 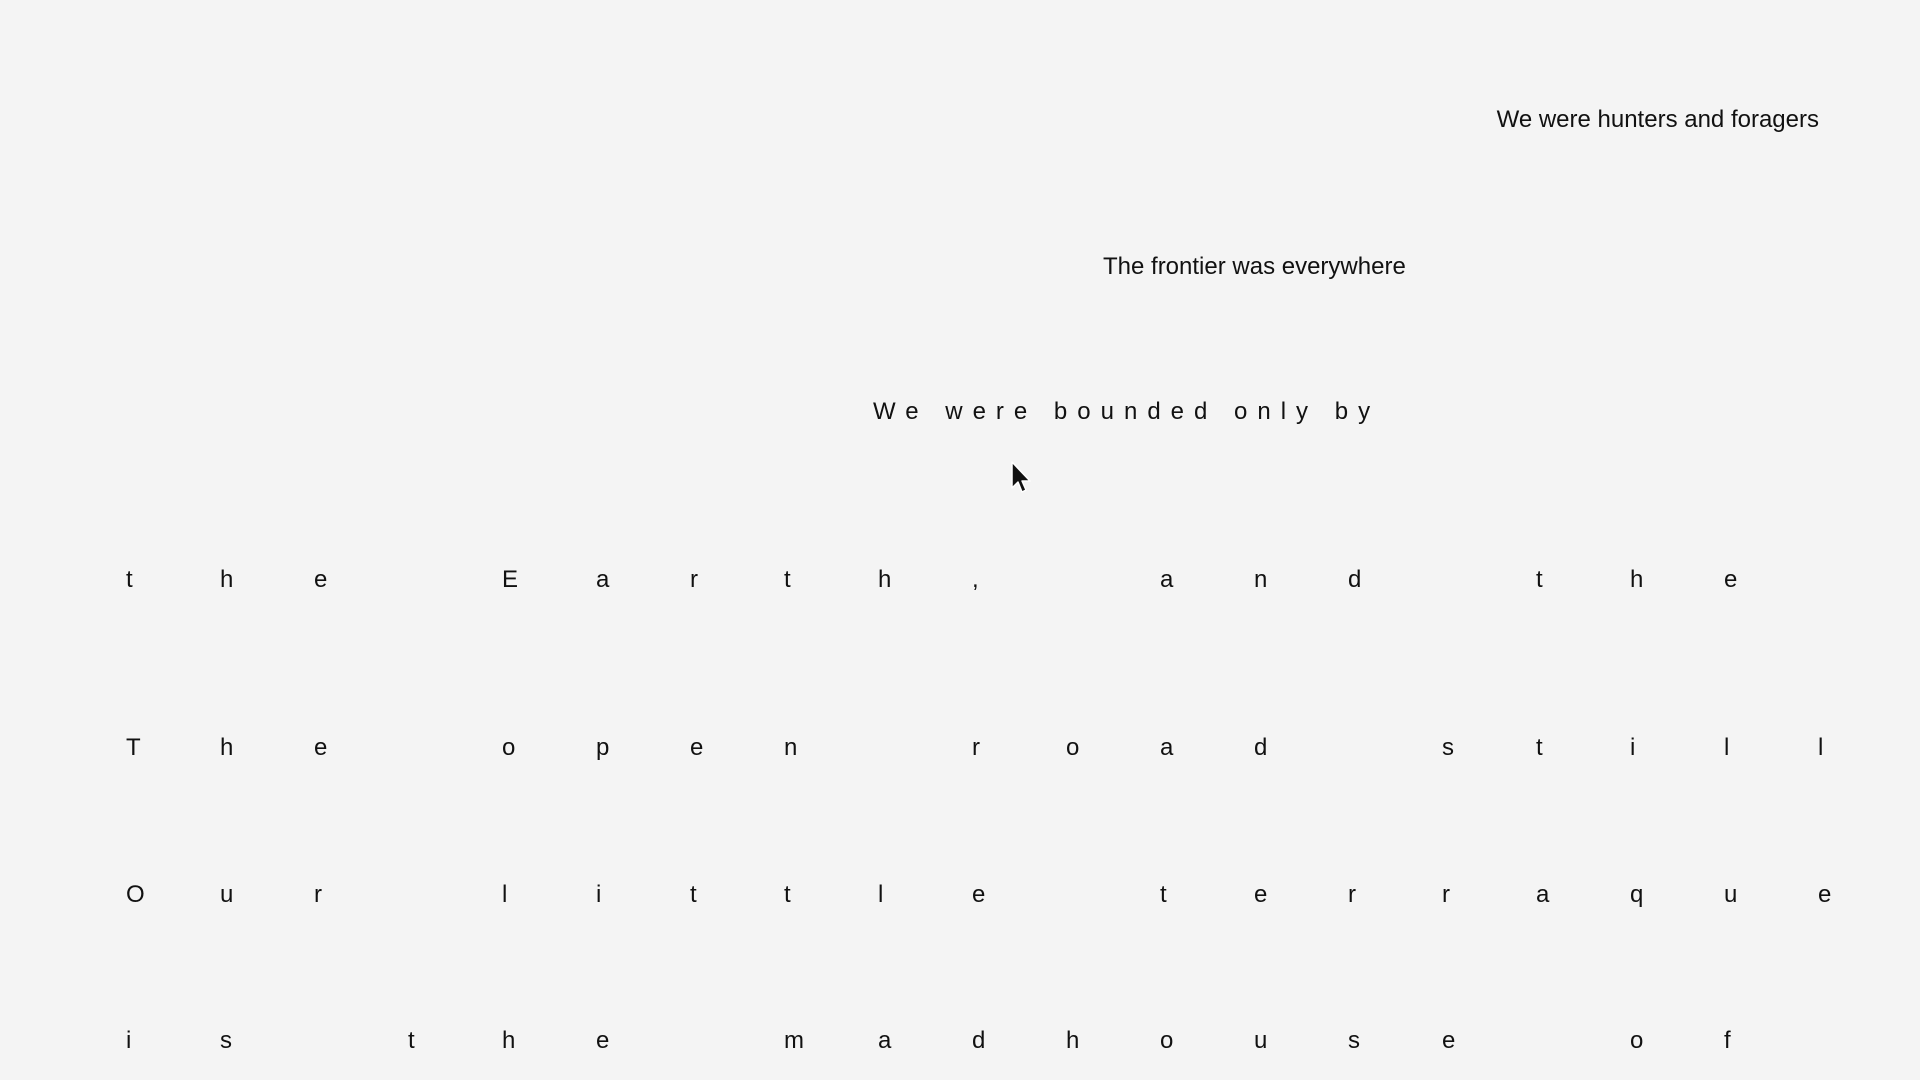 I want to click on poem-line-bounded: We were bounded only by, so click(x=1127, y=411).